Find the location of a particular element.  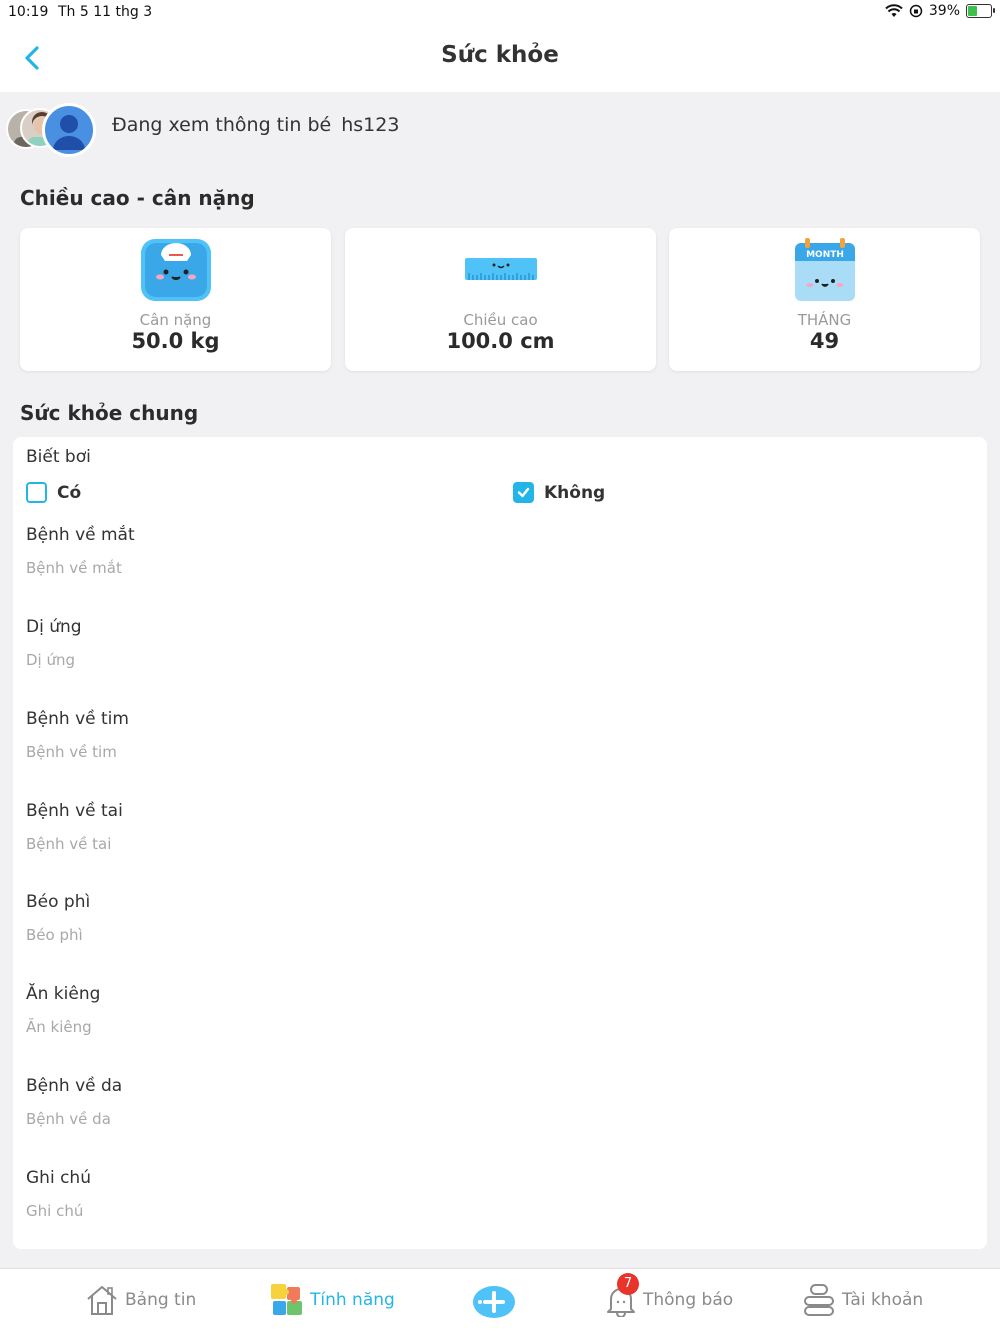

diet-input is located at coordinates (326, 1027).